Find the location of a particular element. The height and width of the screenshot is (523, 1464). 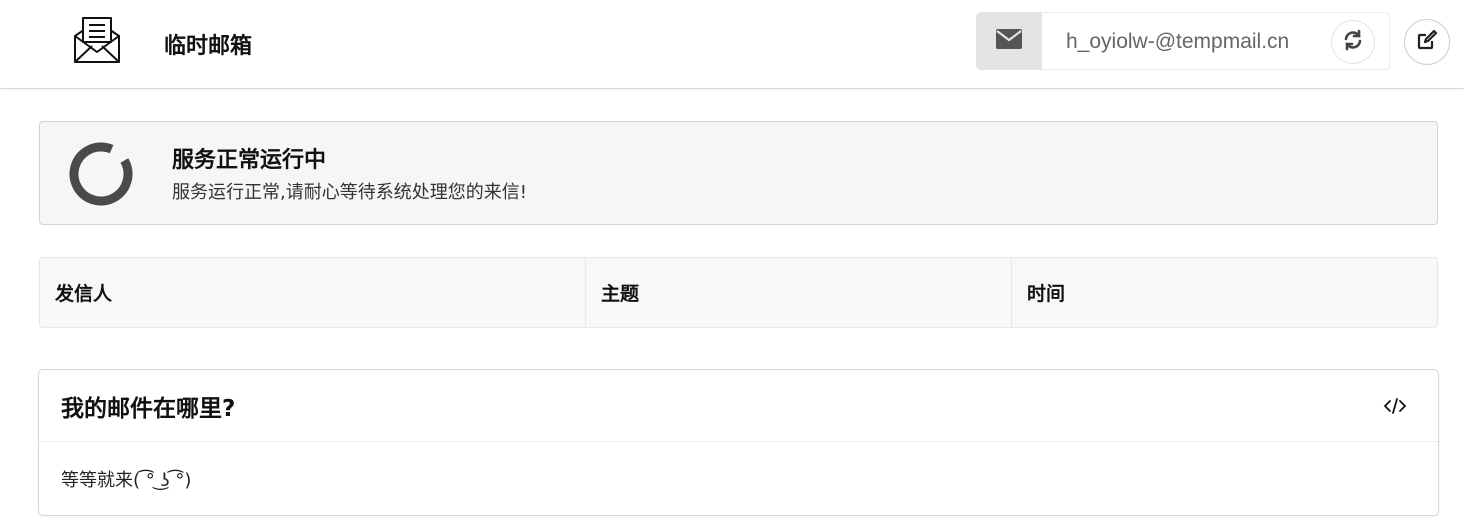

faq-title: 我的邮件在哪里? is located at coordinates (148, 409).